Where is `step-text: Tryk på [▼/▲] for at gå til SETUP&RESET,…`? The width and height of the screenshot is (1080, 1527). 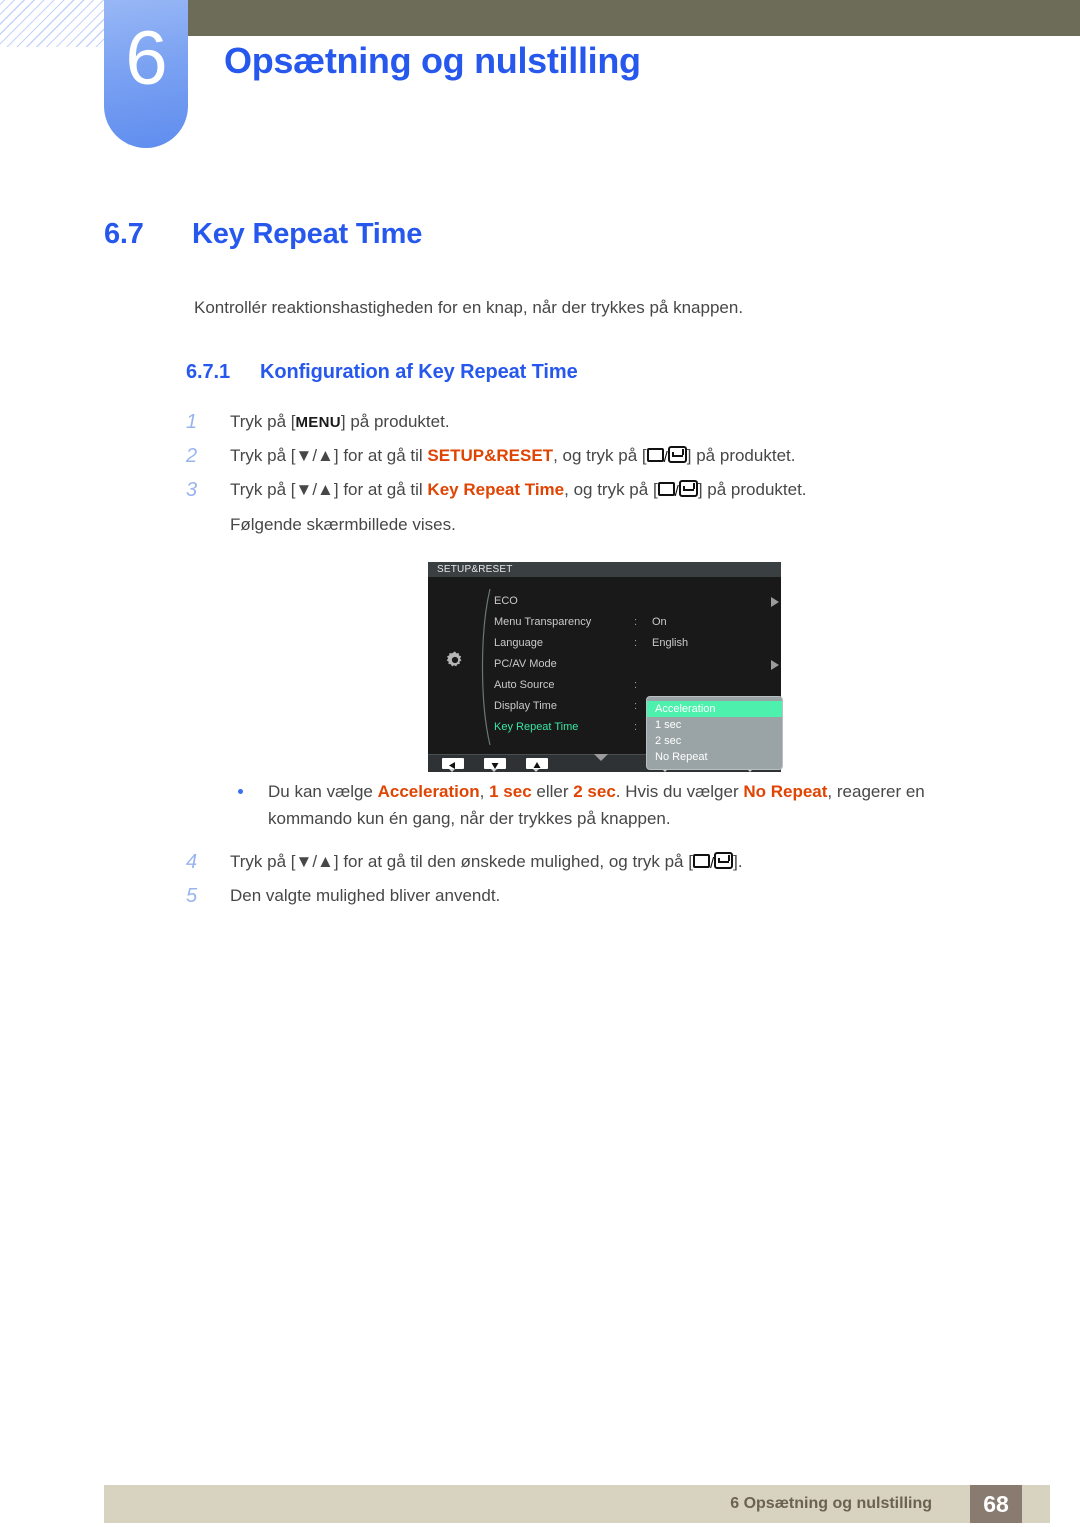 step-text: Tryk på [▼/▲] for at gå til SETUP&RESET,… is located at coordinates (623, 456).